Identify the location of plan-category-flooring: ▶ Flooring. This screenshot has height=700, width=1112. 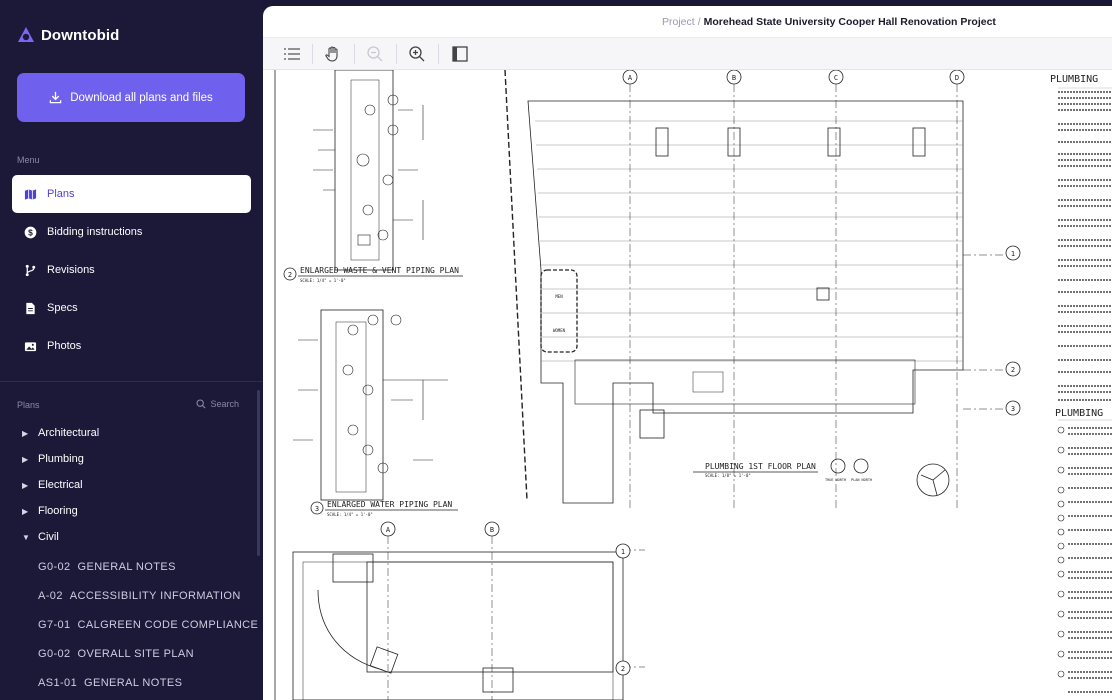
(50, 511).